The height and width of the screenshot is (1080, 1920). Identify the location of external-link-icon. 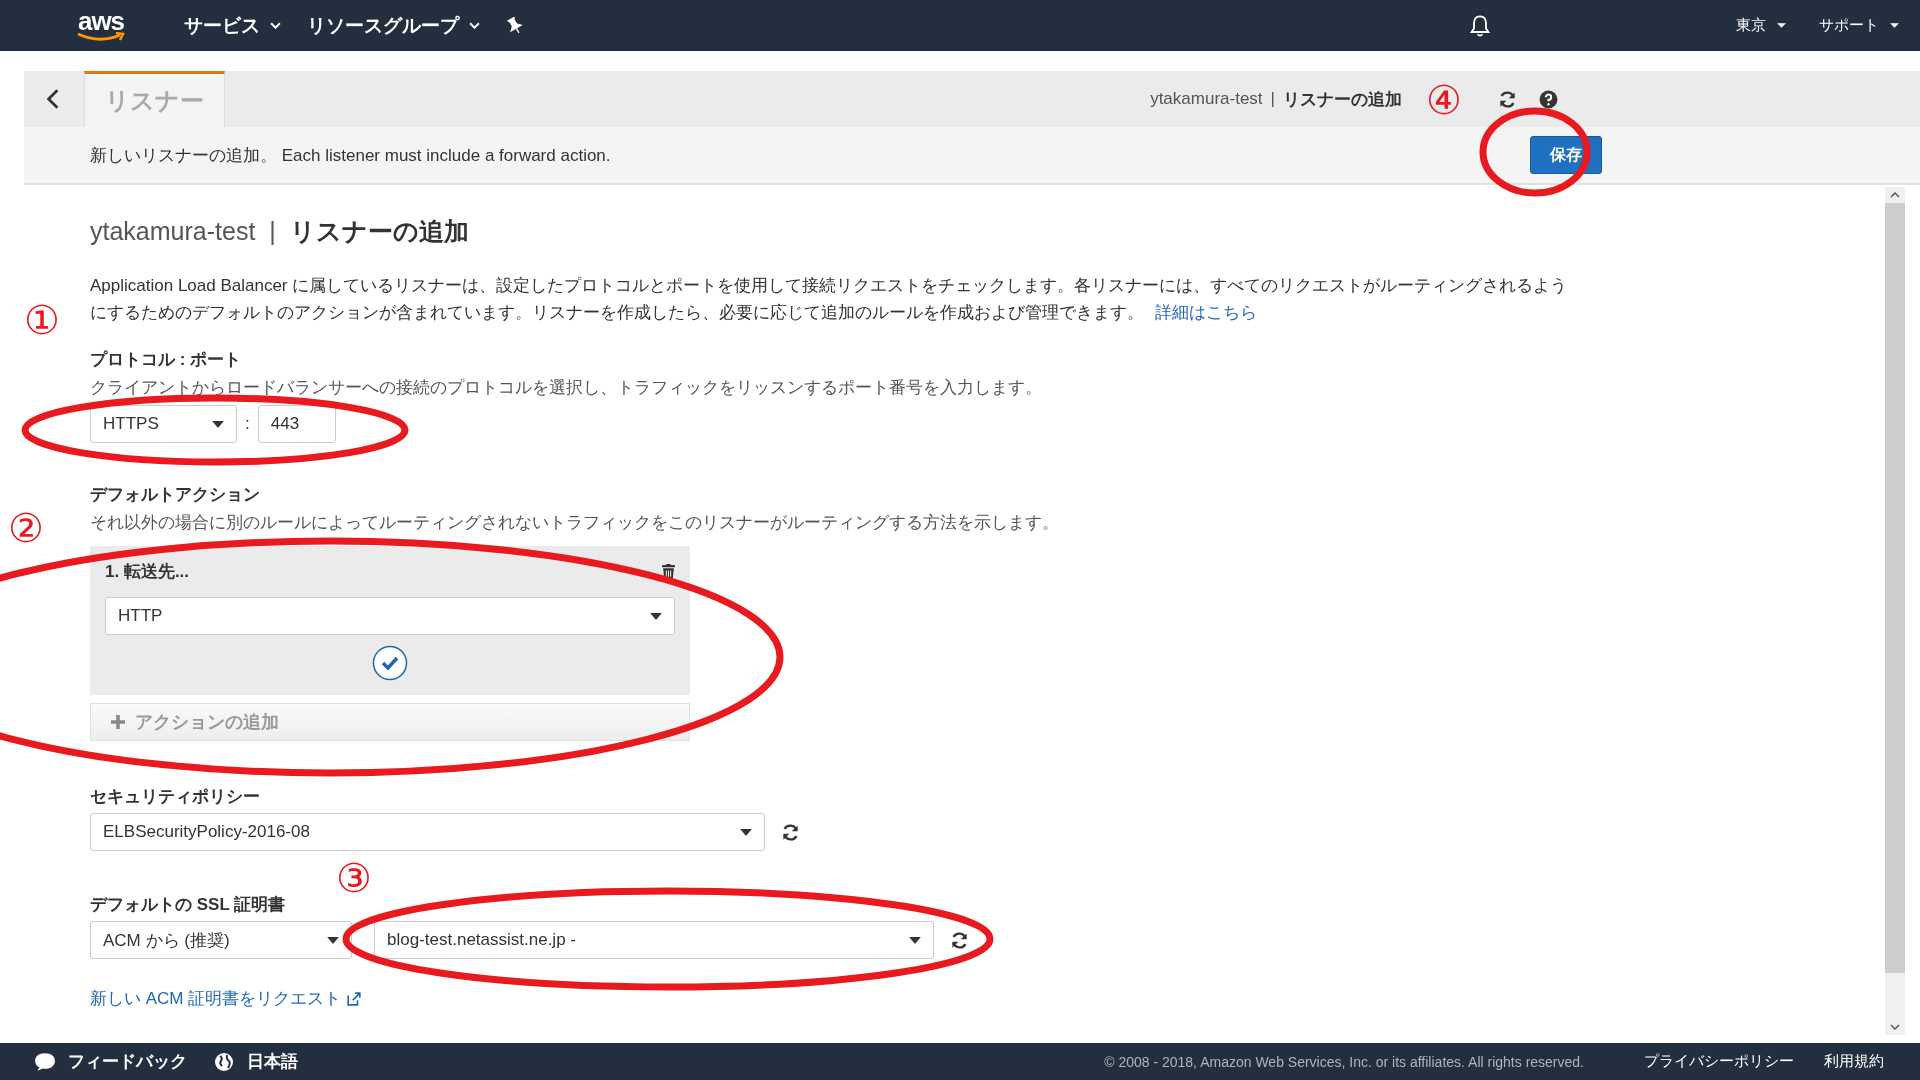
(354, 998).